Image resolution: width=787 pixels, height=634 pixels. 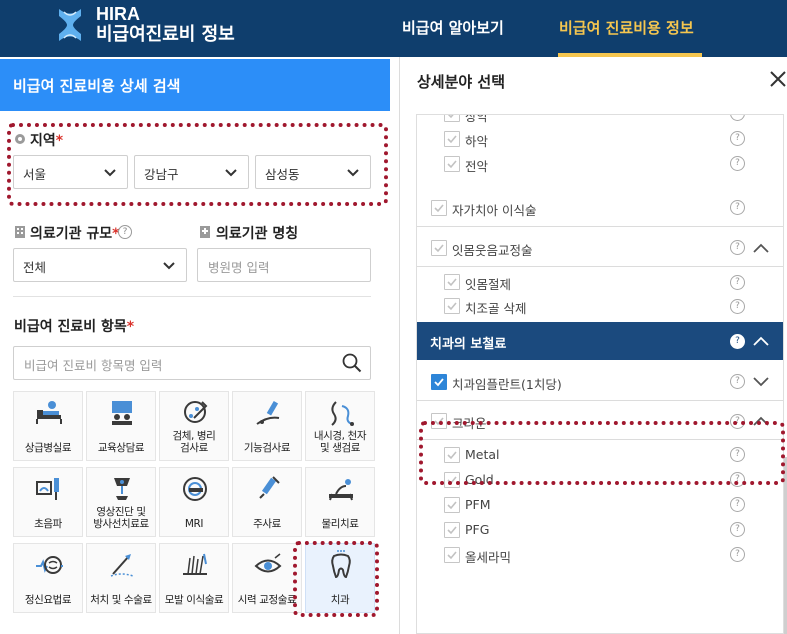 What do you see at coordinates (239, 267) in the screenshot?
I see `institution-name-placeholder: 병원명 입력` at bounding box center [239, 267].